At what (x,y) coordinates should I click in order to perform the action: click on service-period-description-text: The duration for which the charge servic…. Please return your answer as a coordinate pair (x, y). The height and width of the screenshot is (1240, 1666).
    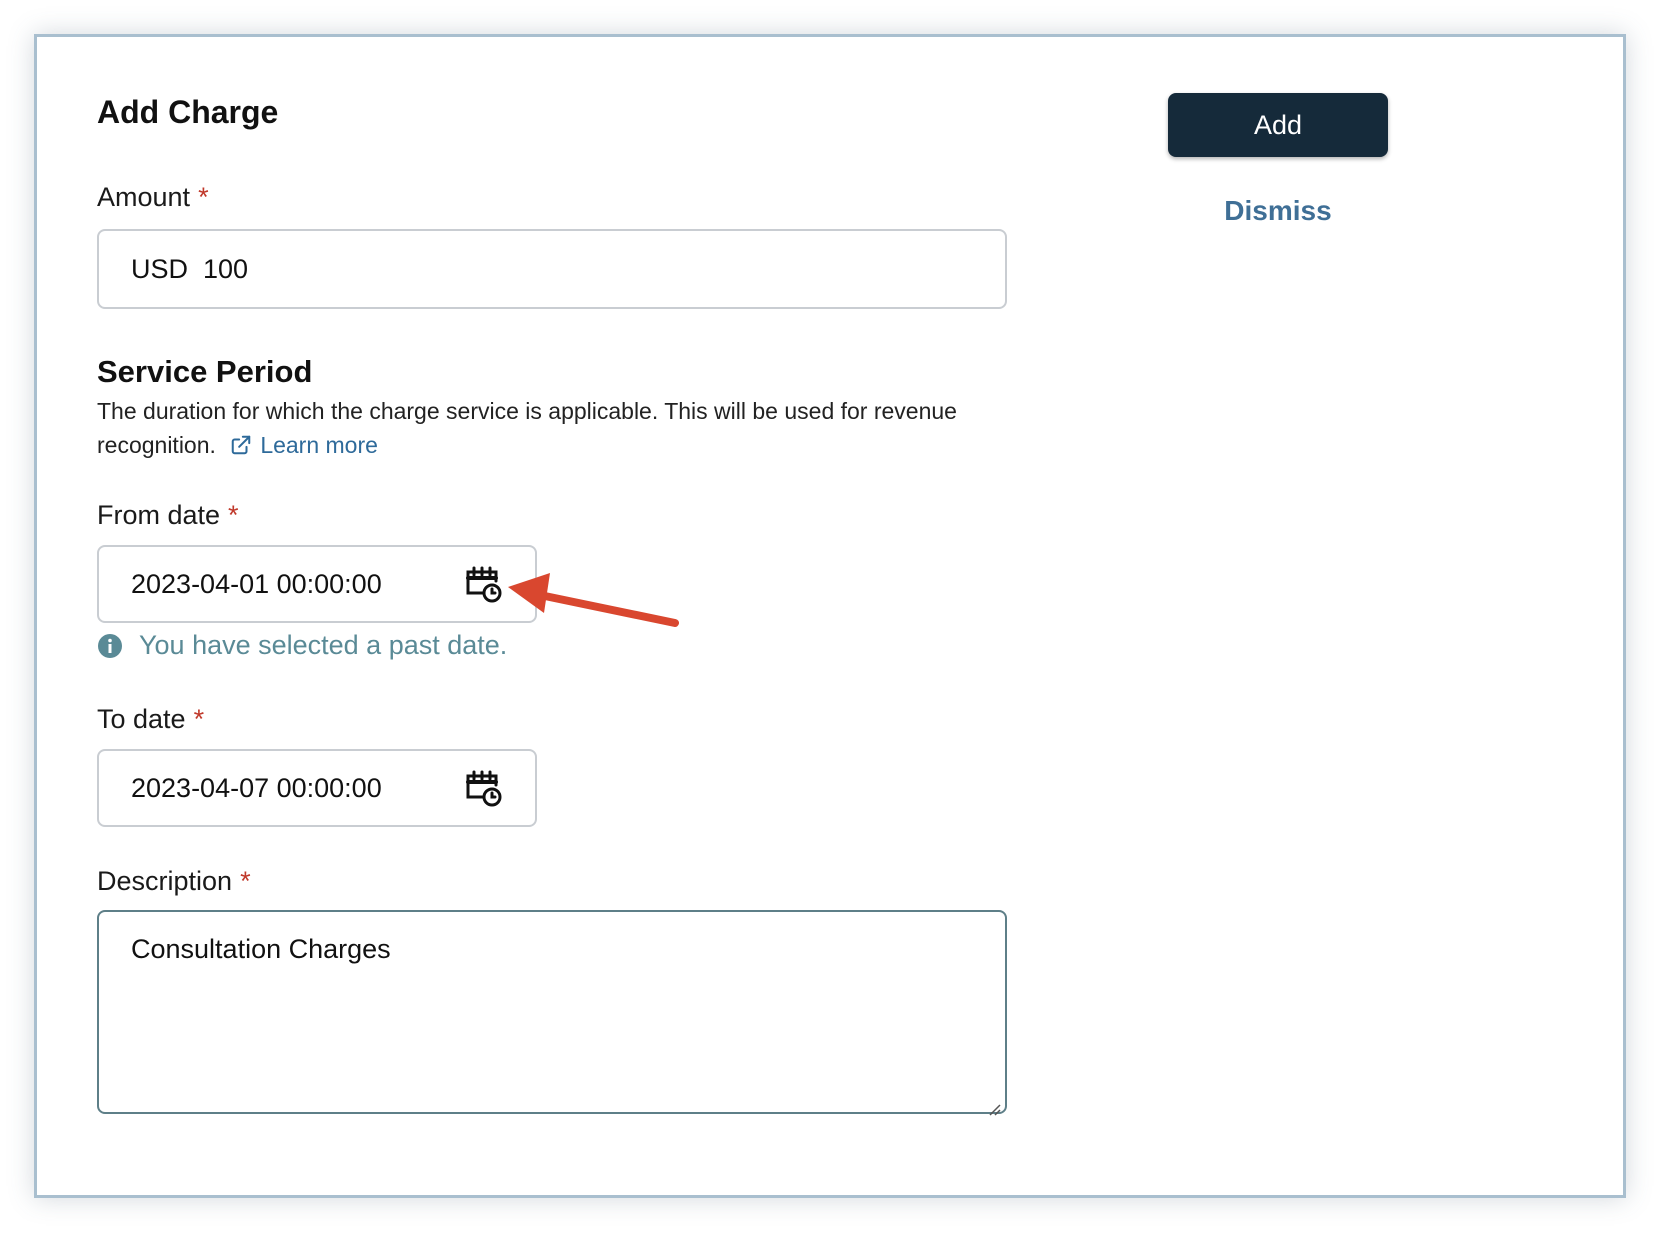
    Looking at the image, I should click on (527, 428).